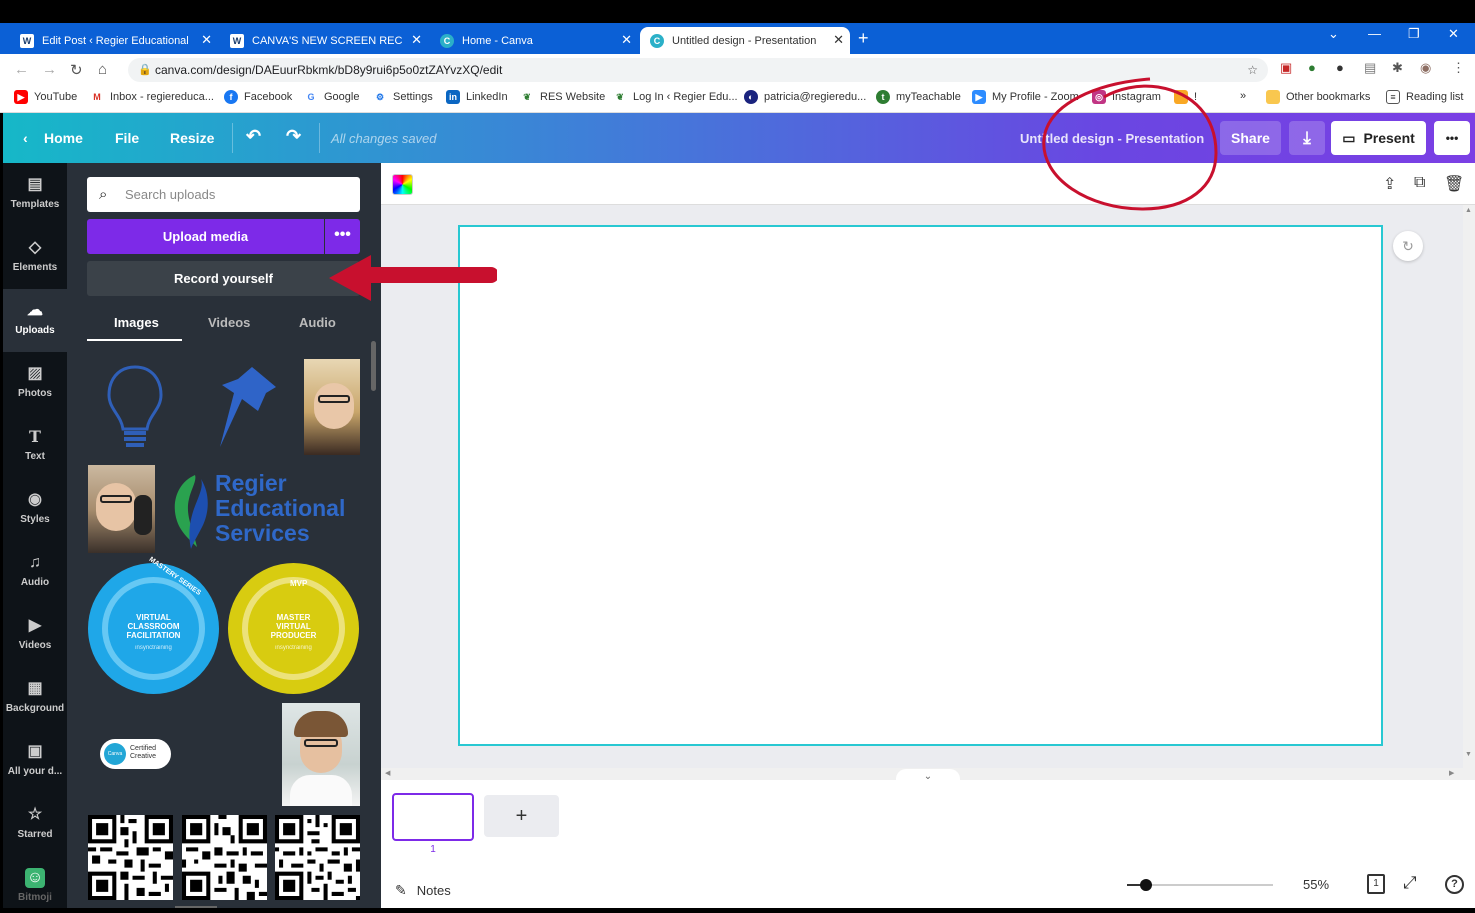 The height and width of the screenshot is (913, 1475). What do you see at coordinates (25, 138) in the screenshot?
I see `back-chevron-icon: ‹` at bounding box center [25, 138].